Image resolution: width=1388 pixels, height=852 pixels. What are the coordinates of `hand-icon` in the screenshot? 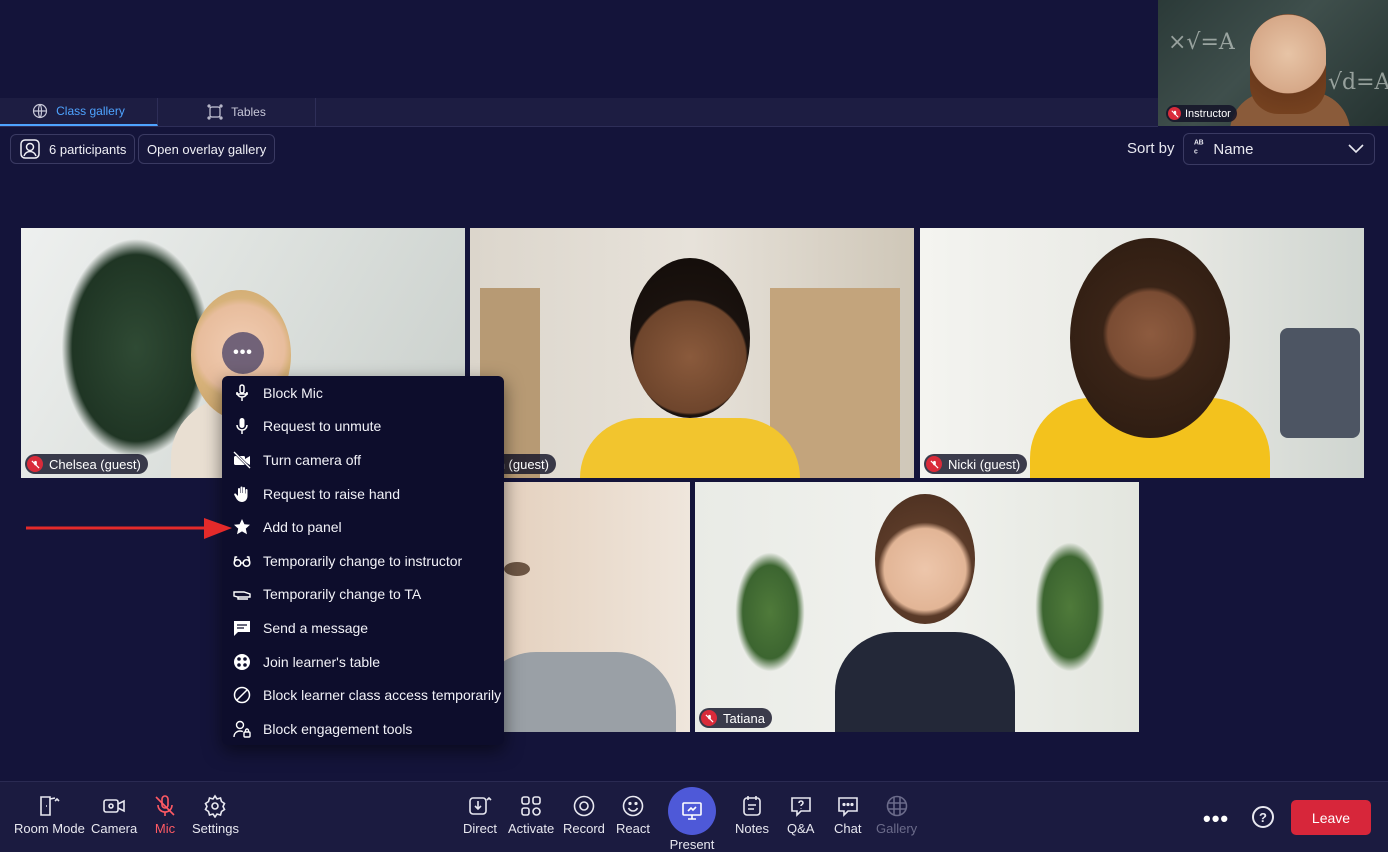 It's located at (241, 494).